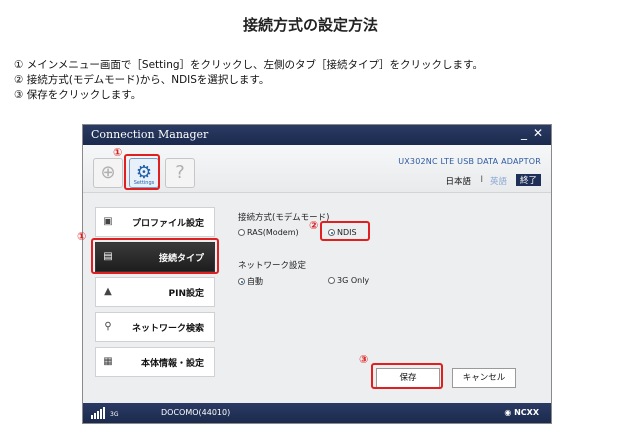 The image size is (621, 434). What do you see at coordinates (469, 161) in the screenshot?
I see `device-model: UX302NC LTE USB DATA ADAPTOR` at bounding box center [469, 161].